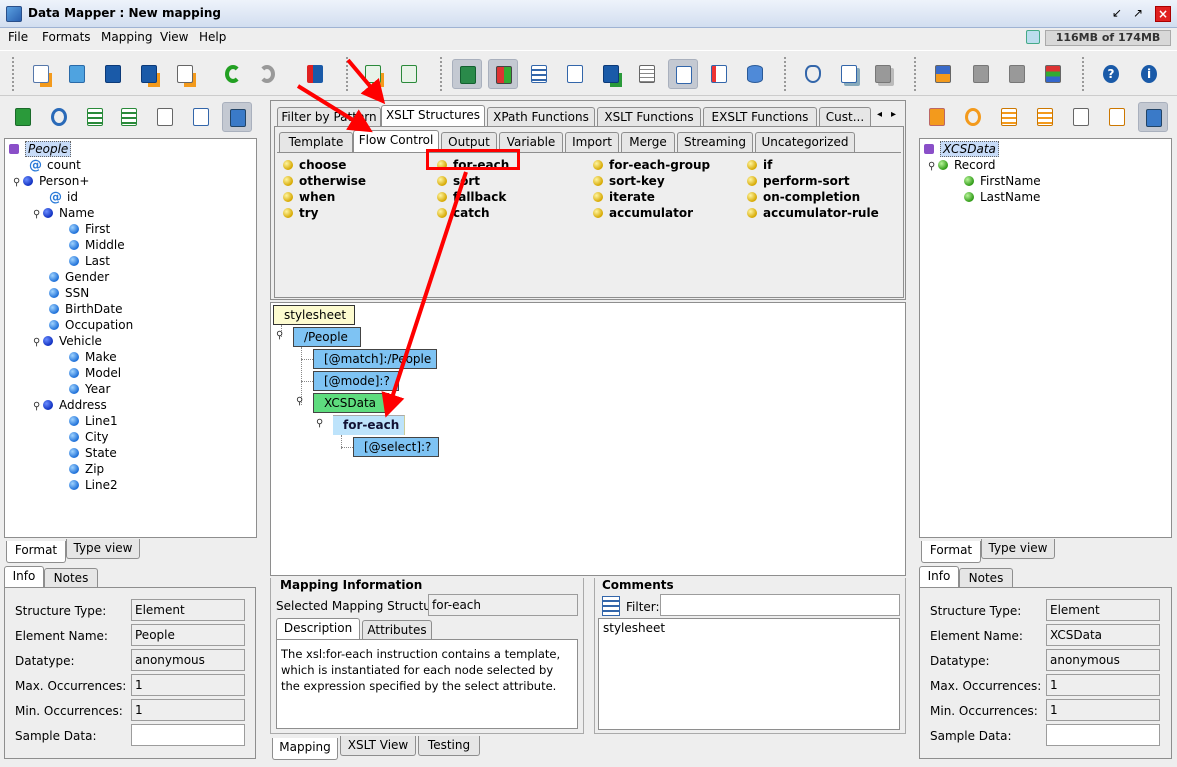  Describe the element at coordinates (66, 37) in the screenshot. I see `menu-formats: Formats` at that location.